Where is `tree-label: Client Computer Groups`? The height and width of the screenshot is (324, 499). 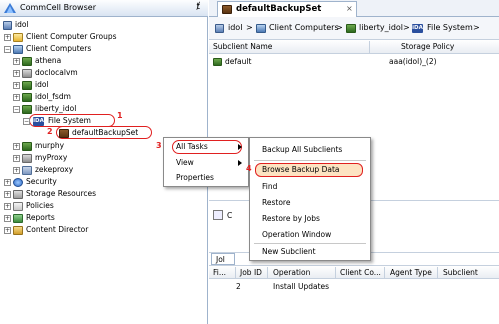
tree-label: Client Computer Groups is located at coordinates (71, 36).